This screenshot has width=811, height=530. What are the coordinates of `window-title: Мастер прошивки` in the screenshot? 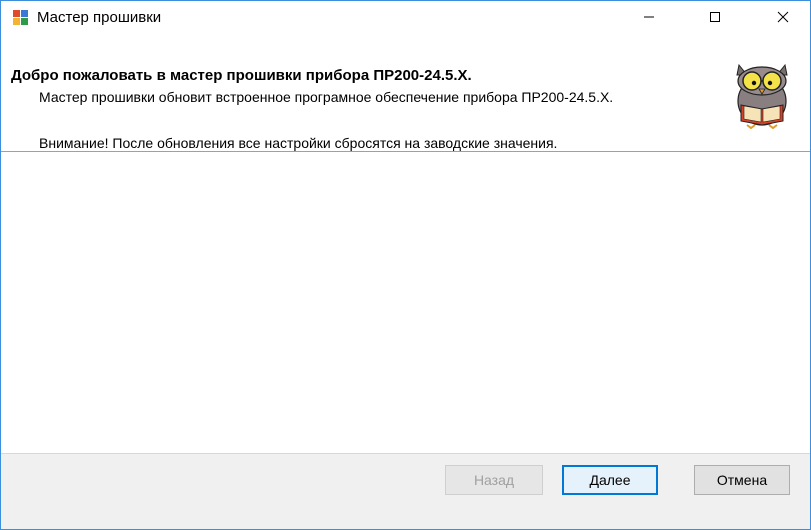 It's located at (99, 17).